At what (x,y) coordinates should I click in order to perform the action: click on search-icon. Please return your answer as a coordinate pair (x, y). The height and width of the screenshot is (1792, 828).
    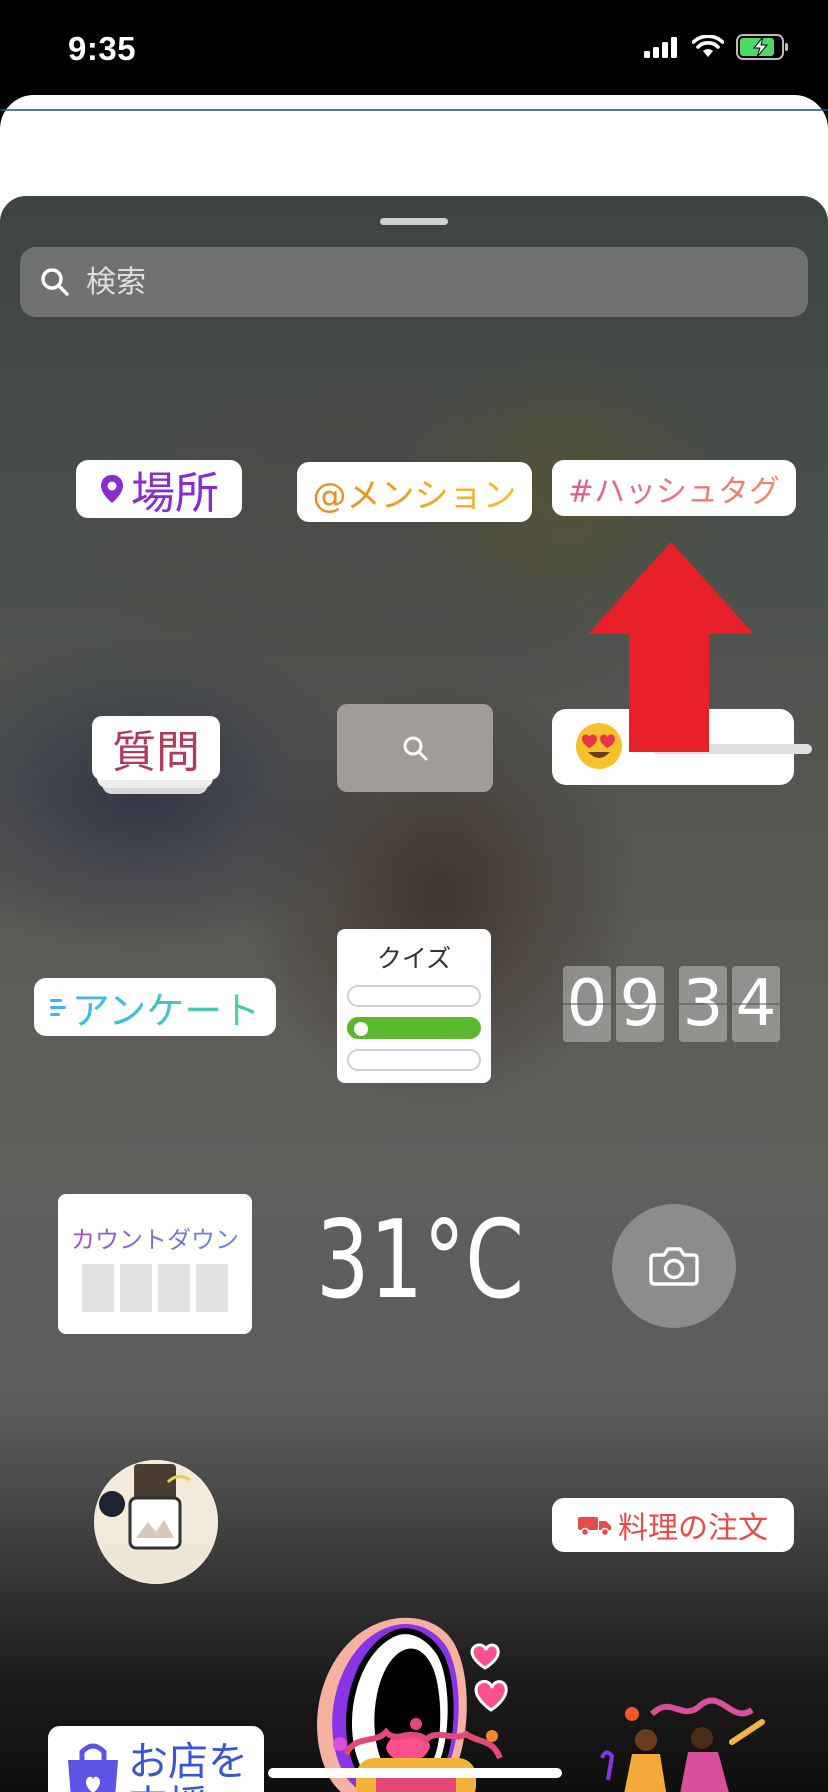
    Looking at the image, I should click on (55, 282).